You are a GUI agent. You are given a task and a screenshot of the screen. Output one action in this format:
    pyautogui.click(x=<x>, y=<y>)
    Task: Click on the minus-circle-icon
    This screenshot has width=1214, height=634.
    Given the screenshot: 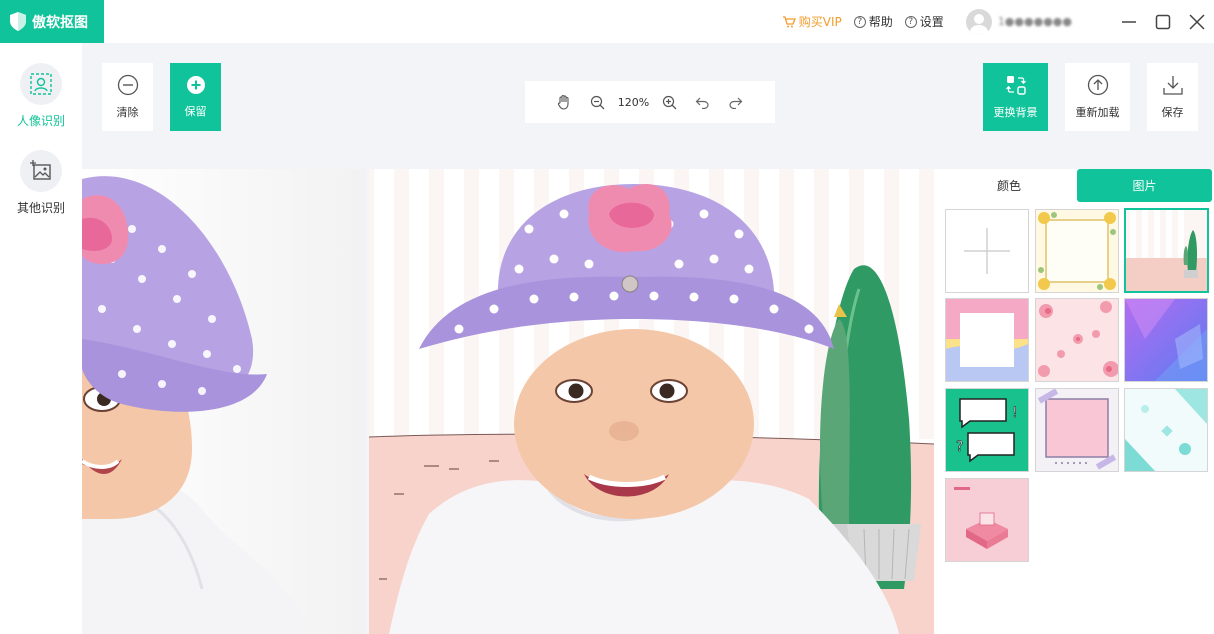 What is the action you would take?
    pyautogui.click(x=127, y=85)
    